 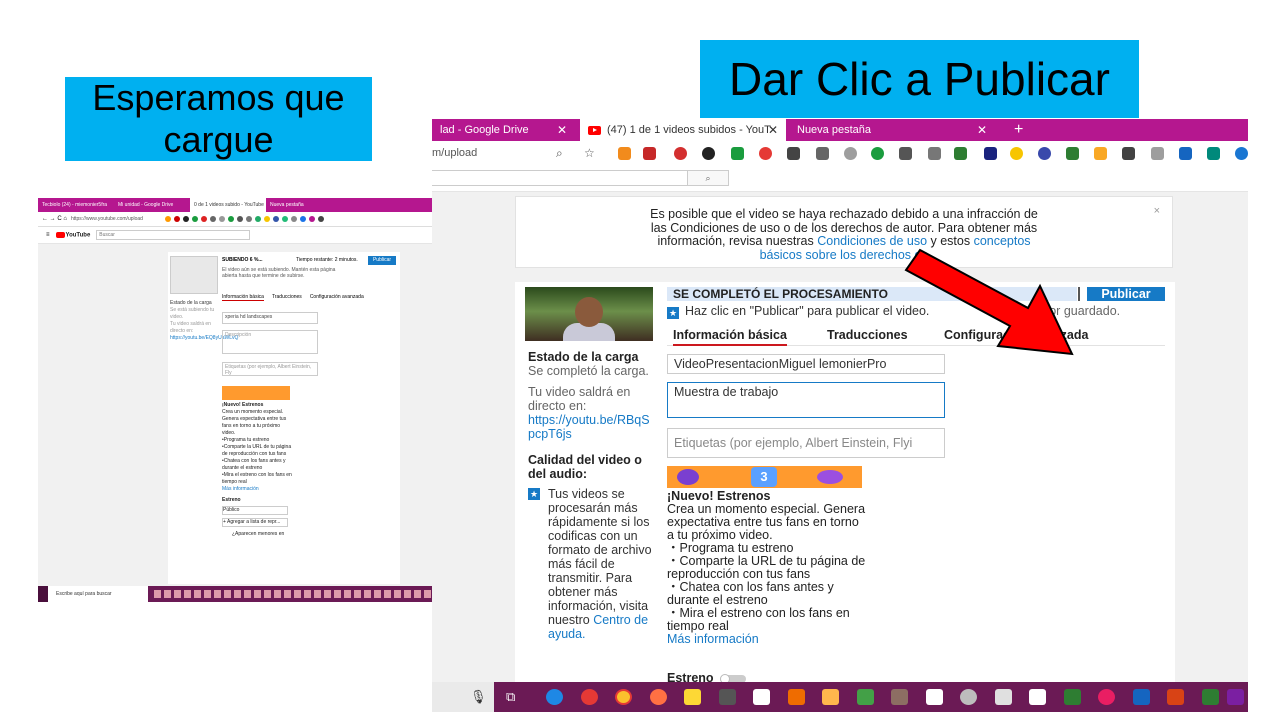 I want to click on firefox-icon, so click(x=658, y=697).